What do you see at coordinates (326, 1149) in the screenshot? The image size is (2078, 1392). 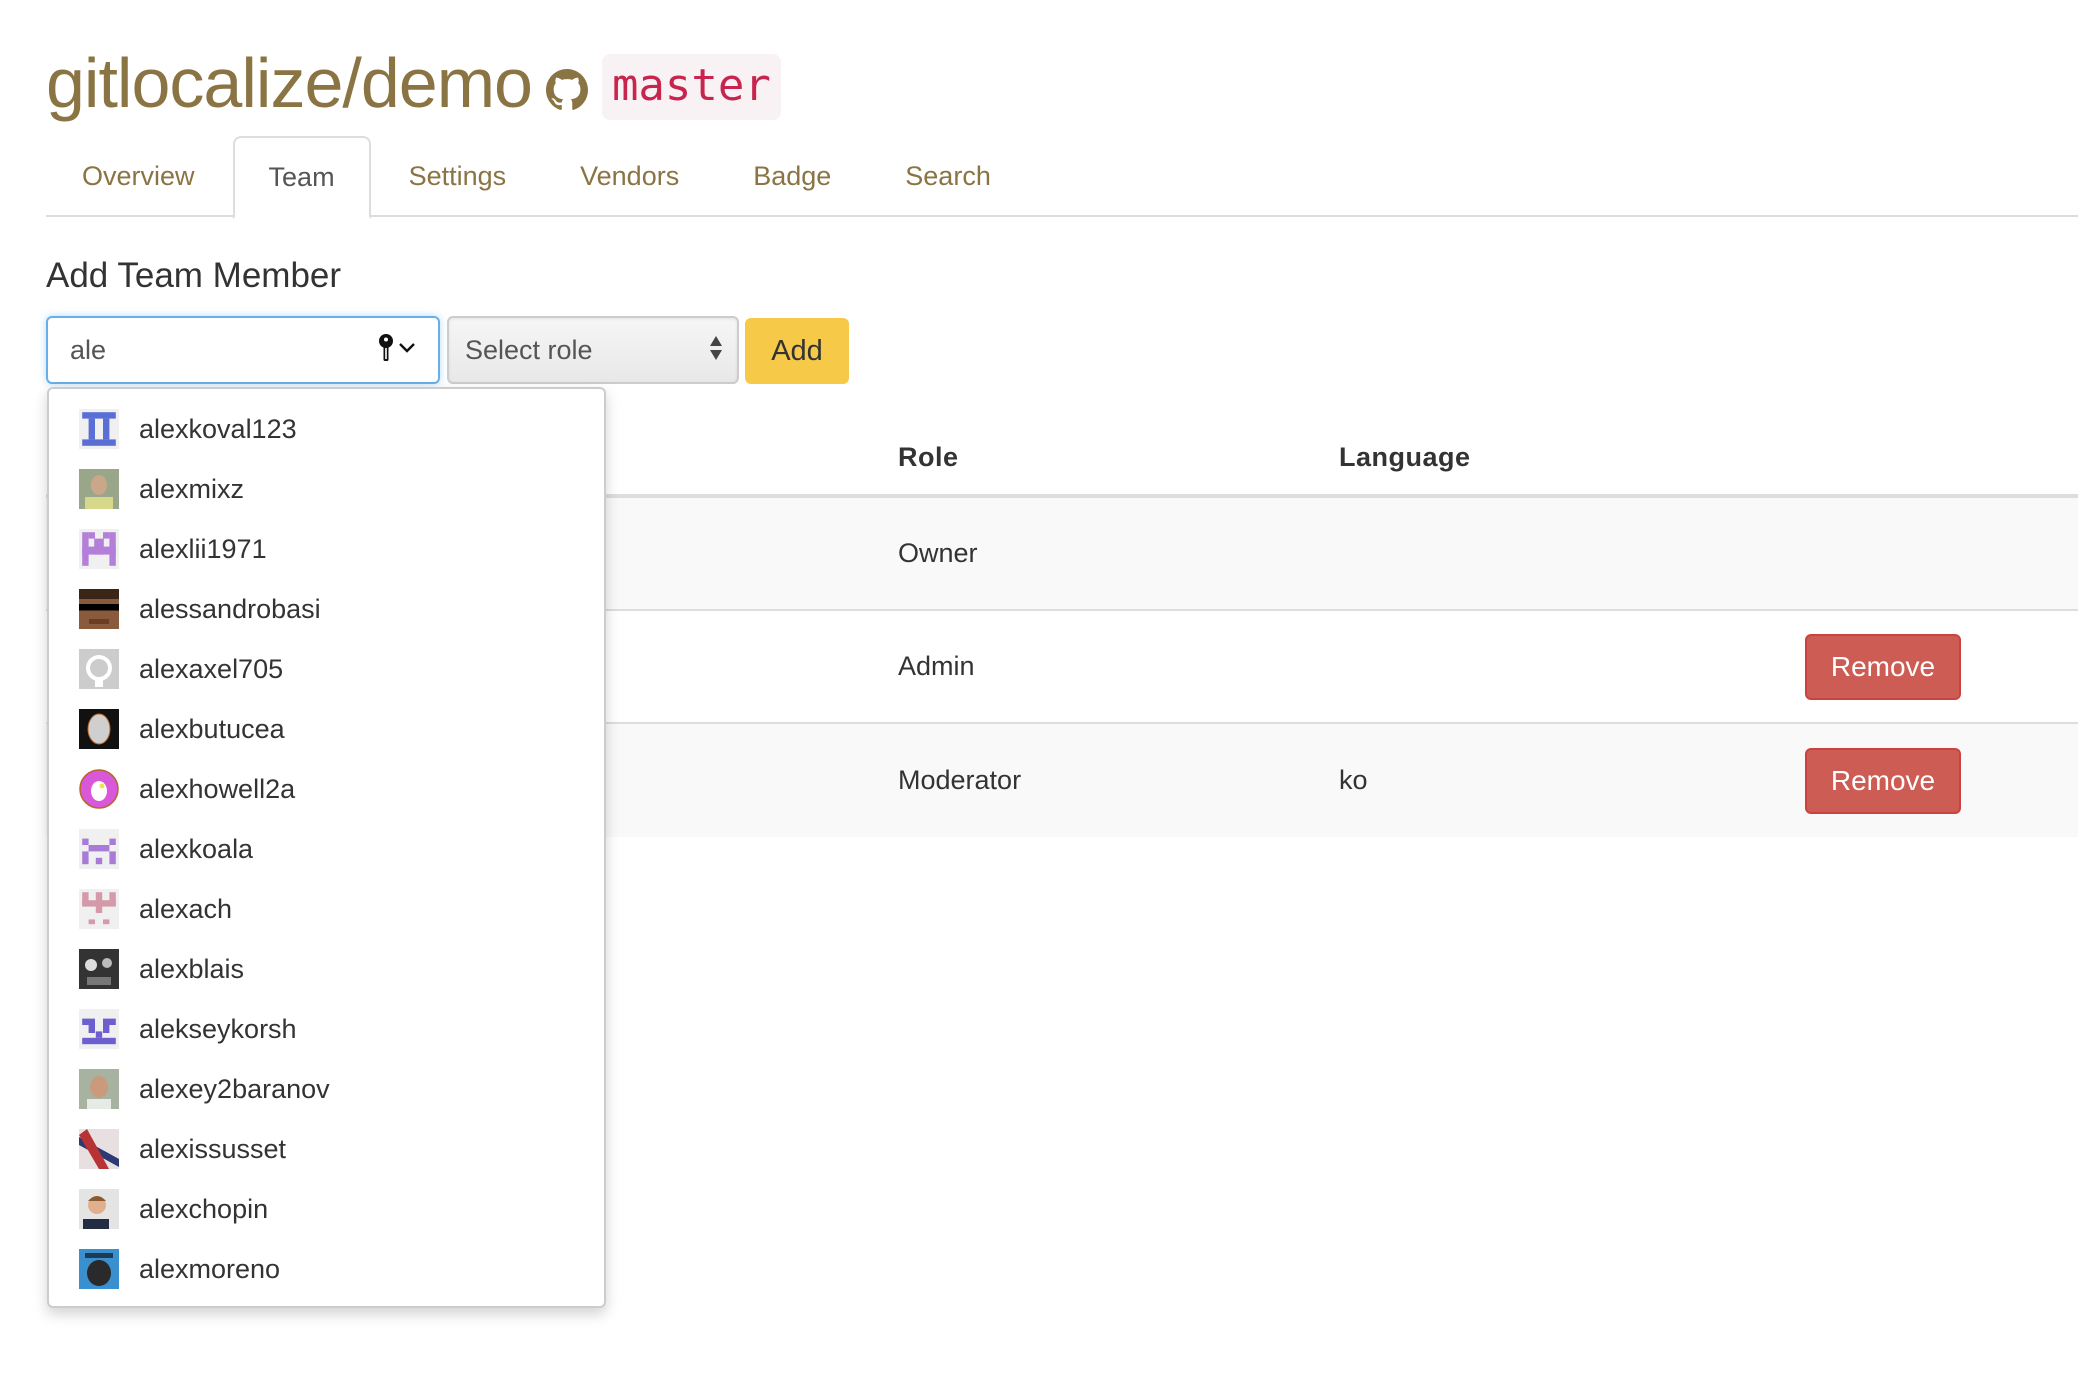 I see `suggestion-item: alexissusset` at bounding box center [326, 1149].